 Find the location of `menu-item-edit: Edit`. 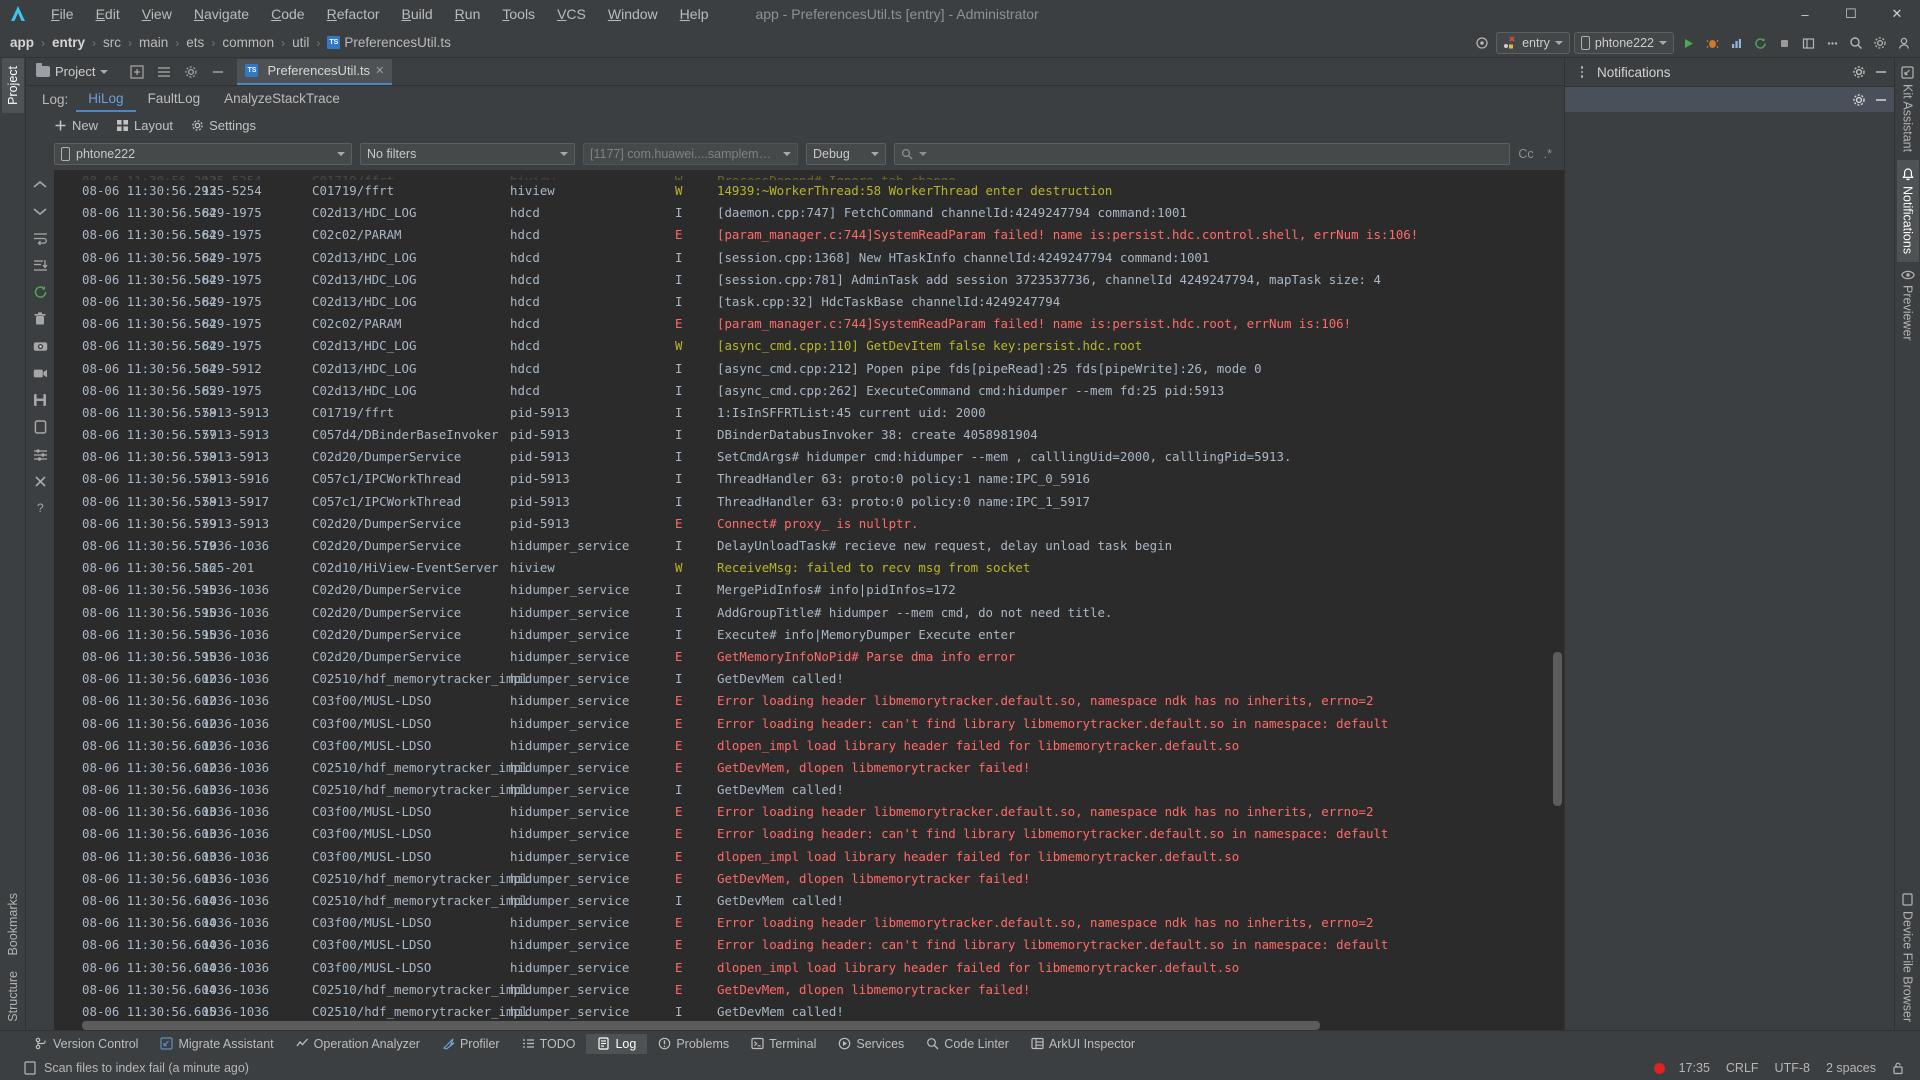

menu-item-edit: Edit is located at coordinates (108, 14).